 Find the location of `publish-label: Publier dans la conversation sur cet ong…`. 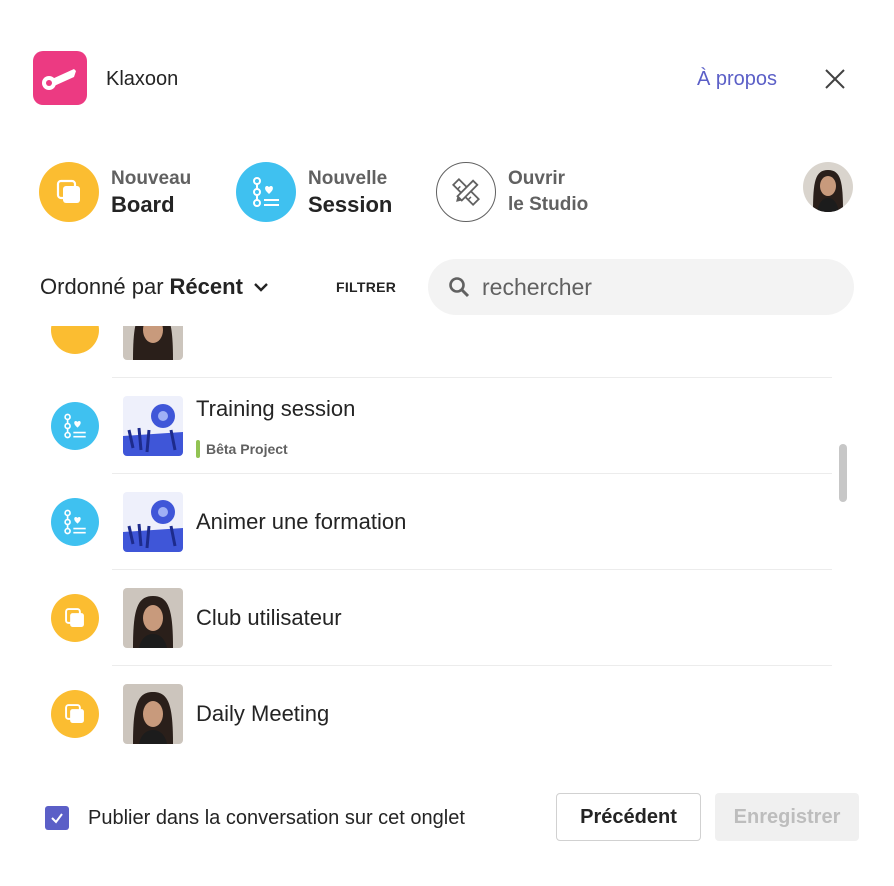

publish-label: Publier dans la conversation sur cet ong… is located at coordinates (276, 818).